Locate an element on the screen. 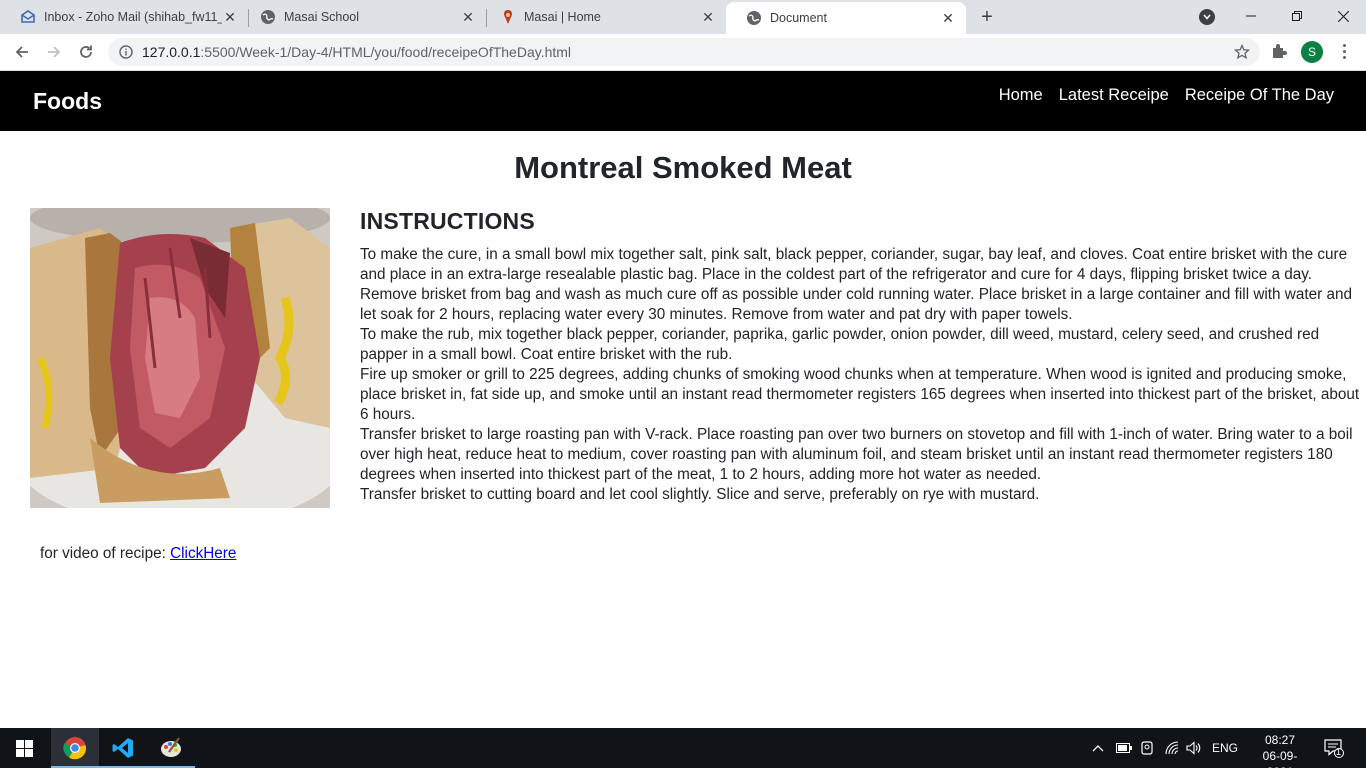 This screenshot has width=1366, height=768. bookmark-star-icon is located at coordinates (1242, 51).